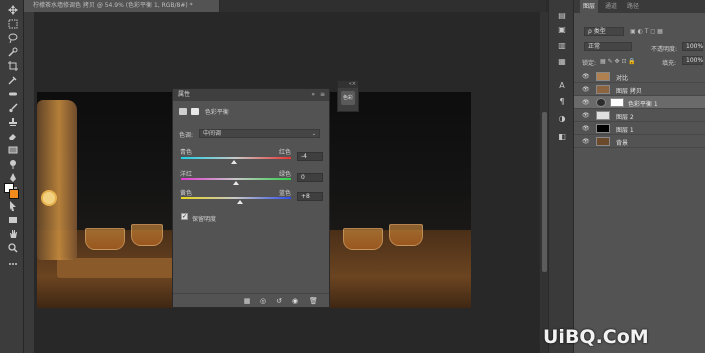 Image resolution: width=705 pixels, height=353 pixels. What do you see at coordinates (692, 46) in the screenshot?
I see `opacity-field: 100%` at bounding box center [692, 46].